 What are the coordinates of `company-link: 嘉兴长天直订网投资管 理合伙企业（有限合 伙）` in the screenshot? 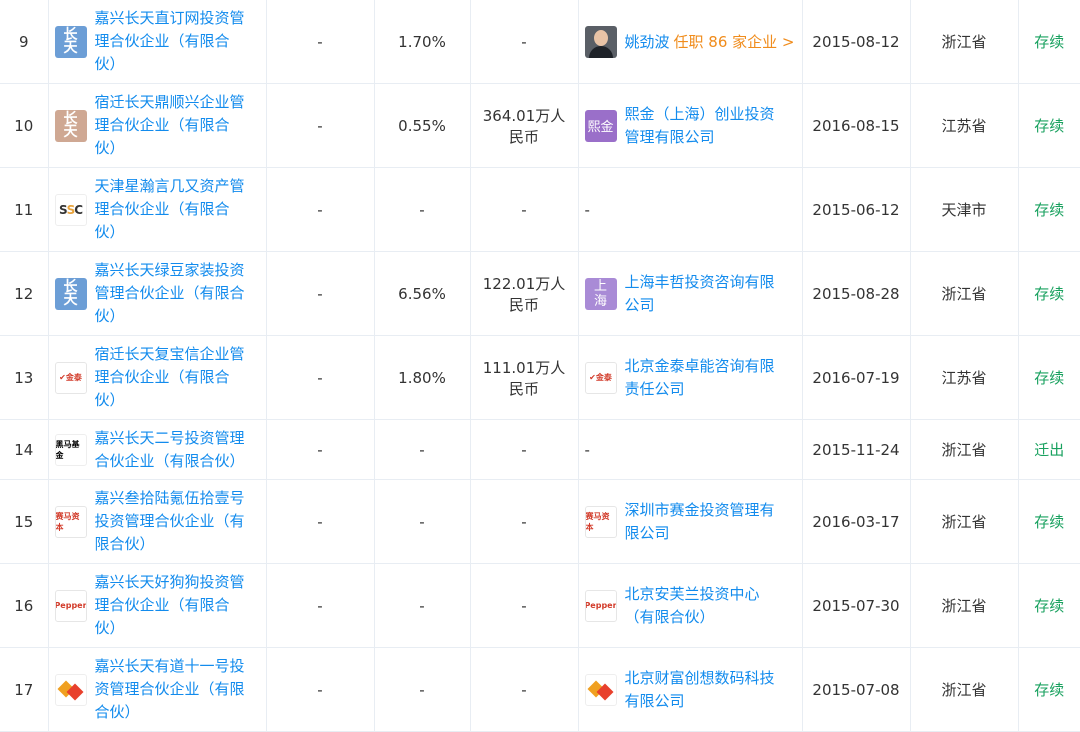 It's located at (170, 41).